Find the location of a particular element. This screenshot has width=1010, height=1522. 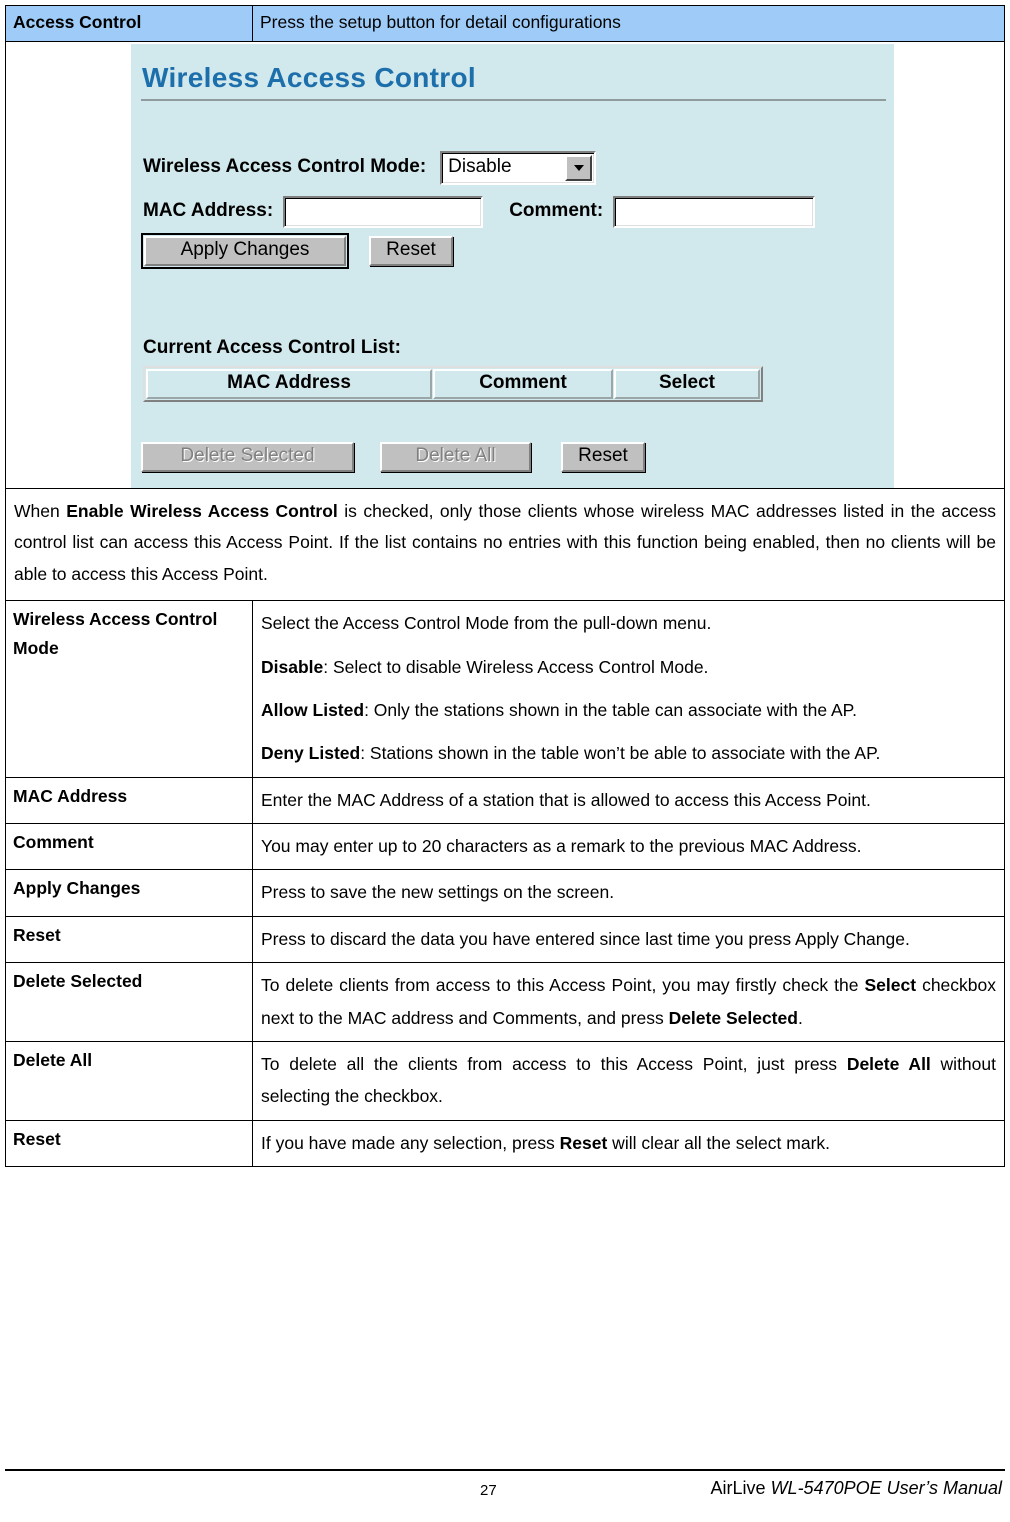

desc-seg: . is located at coordinates (800, 1017).